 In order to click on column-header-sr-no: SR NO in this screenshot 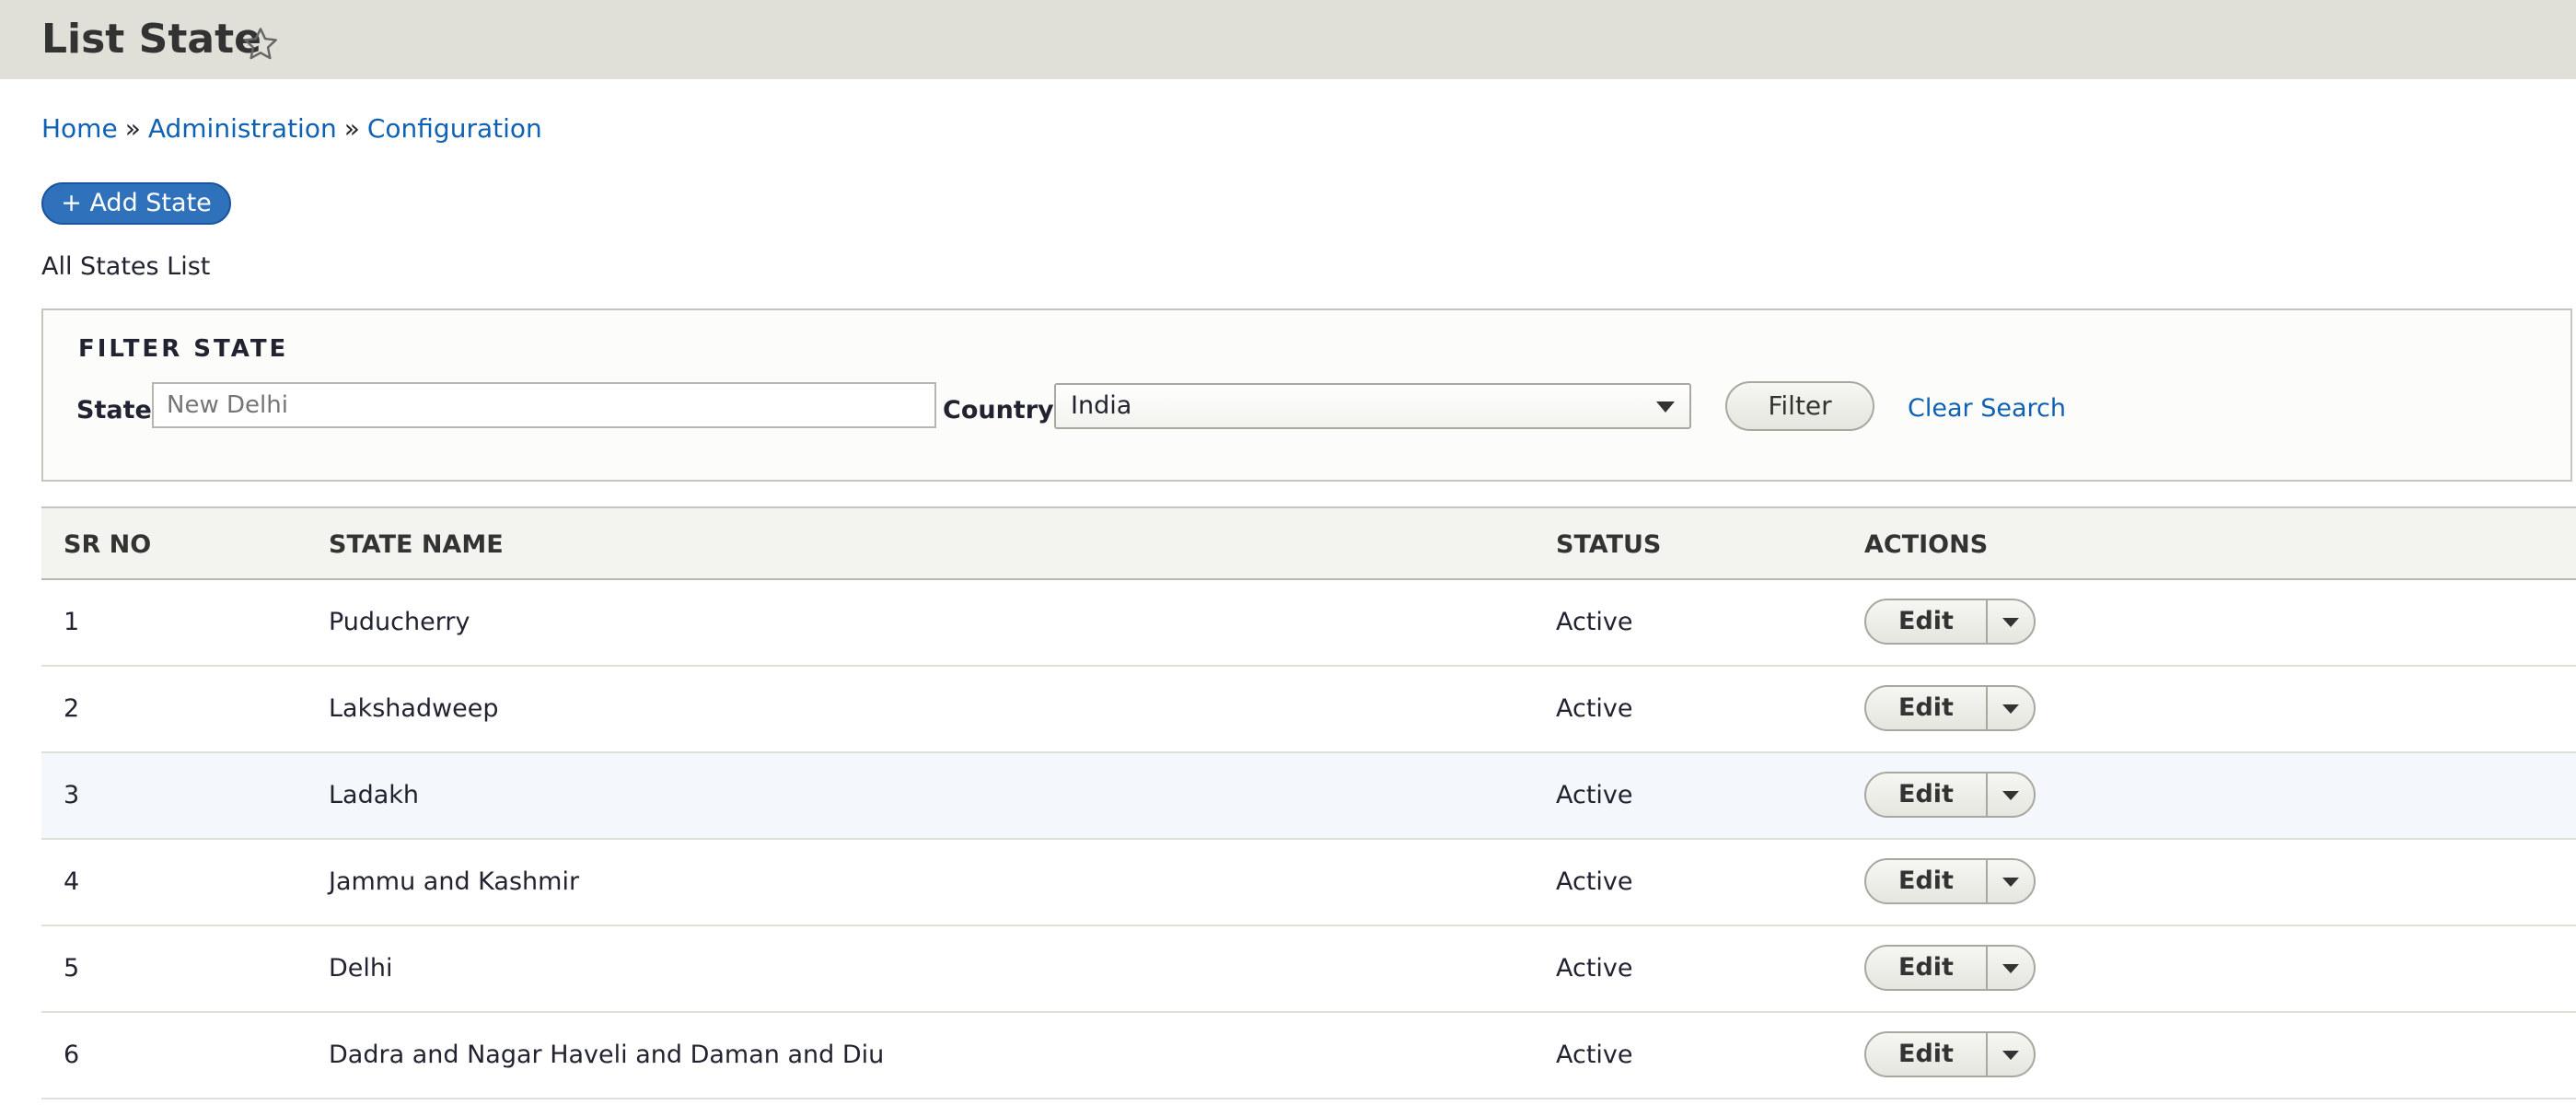, I will do `click(108, 544)`.